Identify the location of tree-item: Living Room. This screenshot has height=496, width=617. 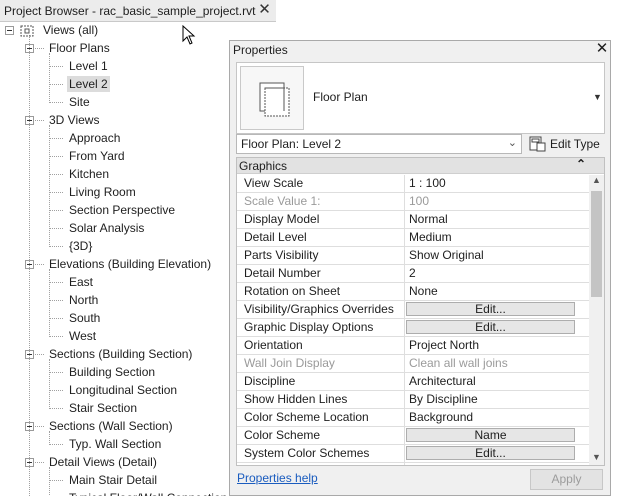
(102, 192).